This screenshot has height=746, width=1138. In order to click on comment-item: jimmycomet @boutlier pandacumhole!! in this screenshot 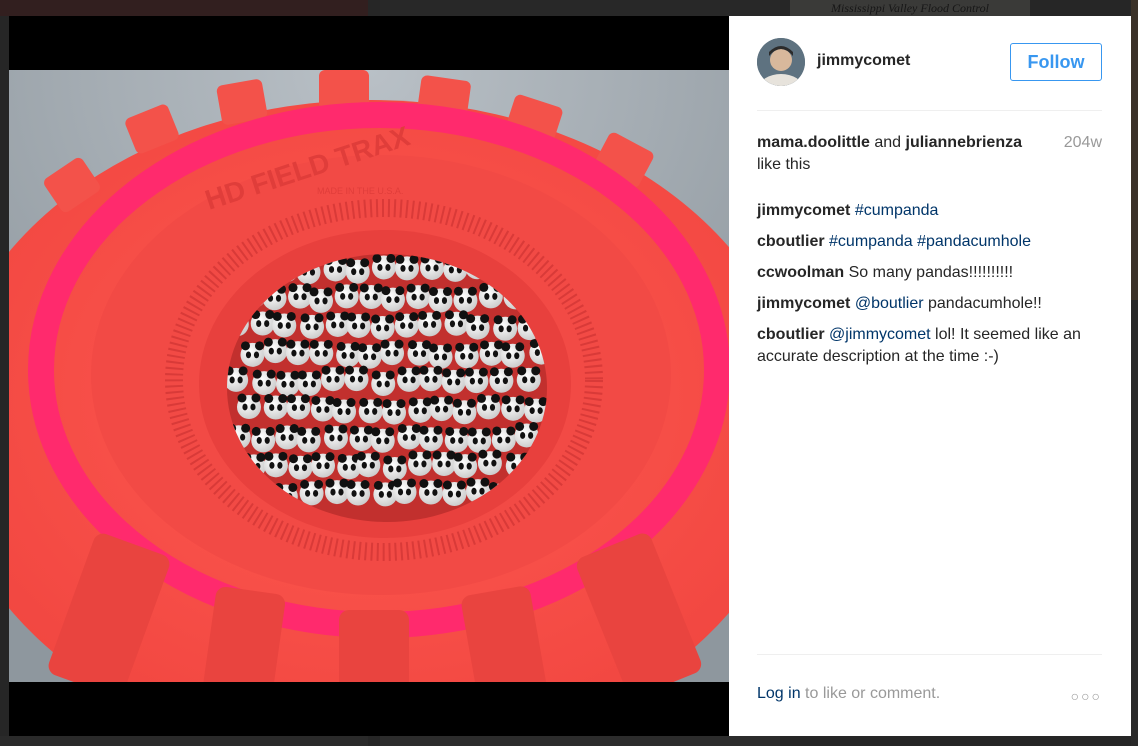, I will do `click(929, 304)`.